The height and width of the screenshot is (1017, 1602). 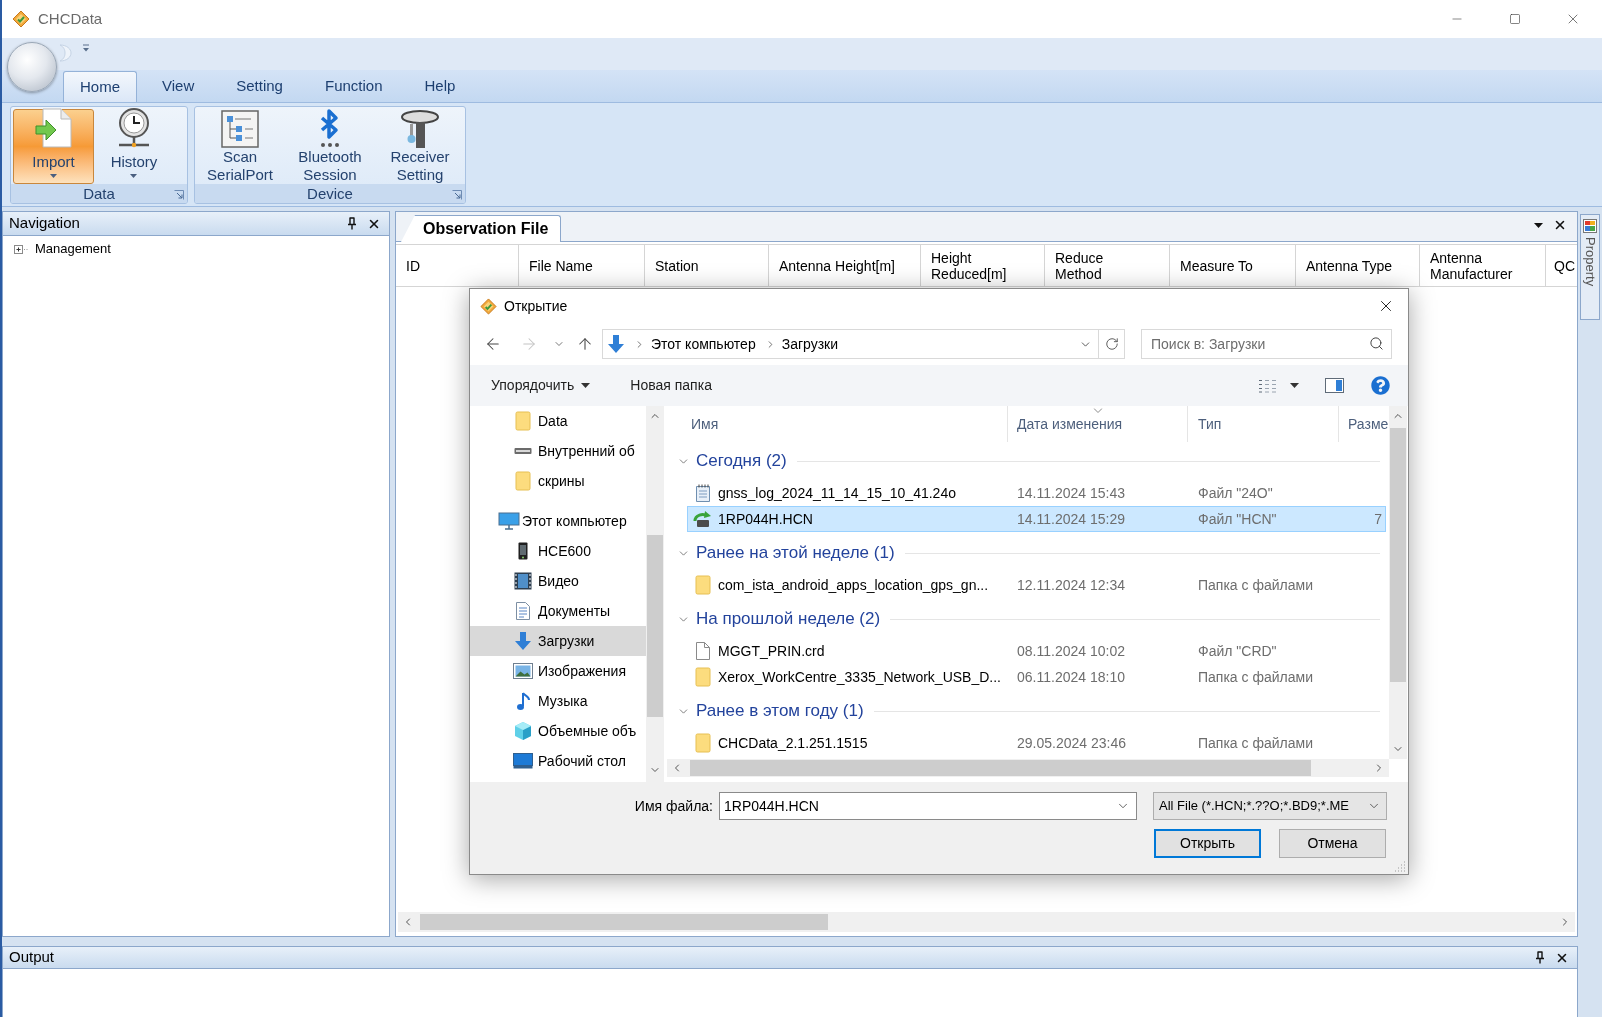 What do you see at coordinates (523, 701) in the screenshot?
I see `music-note-icon` at bounding box center [523, 701].